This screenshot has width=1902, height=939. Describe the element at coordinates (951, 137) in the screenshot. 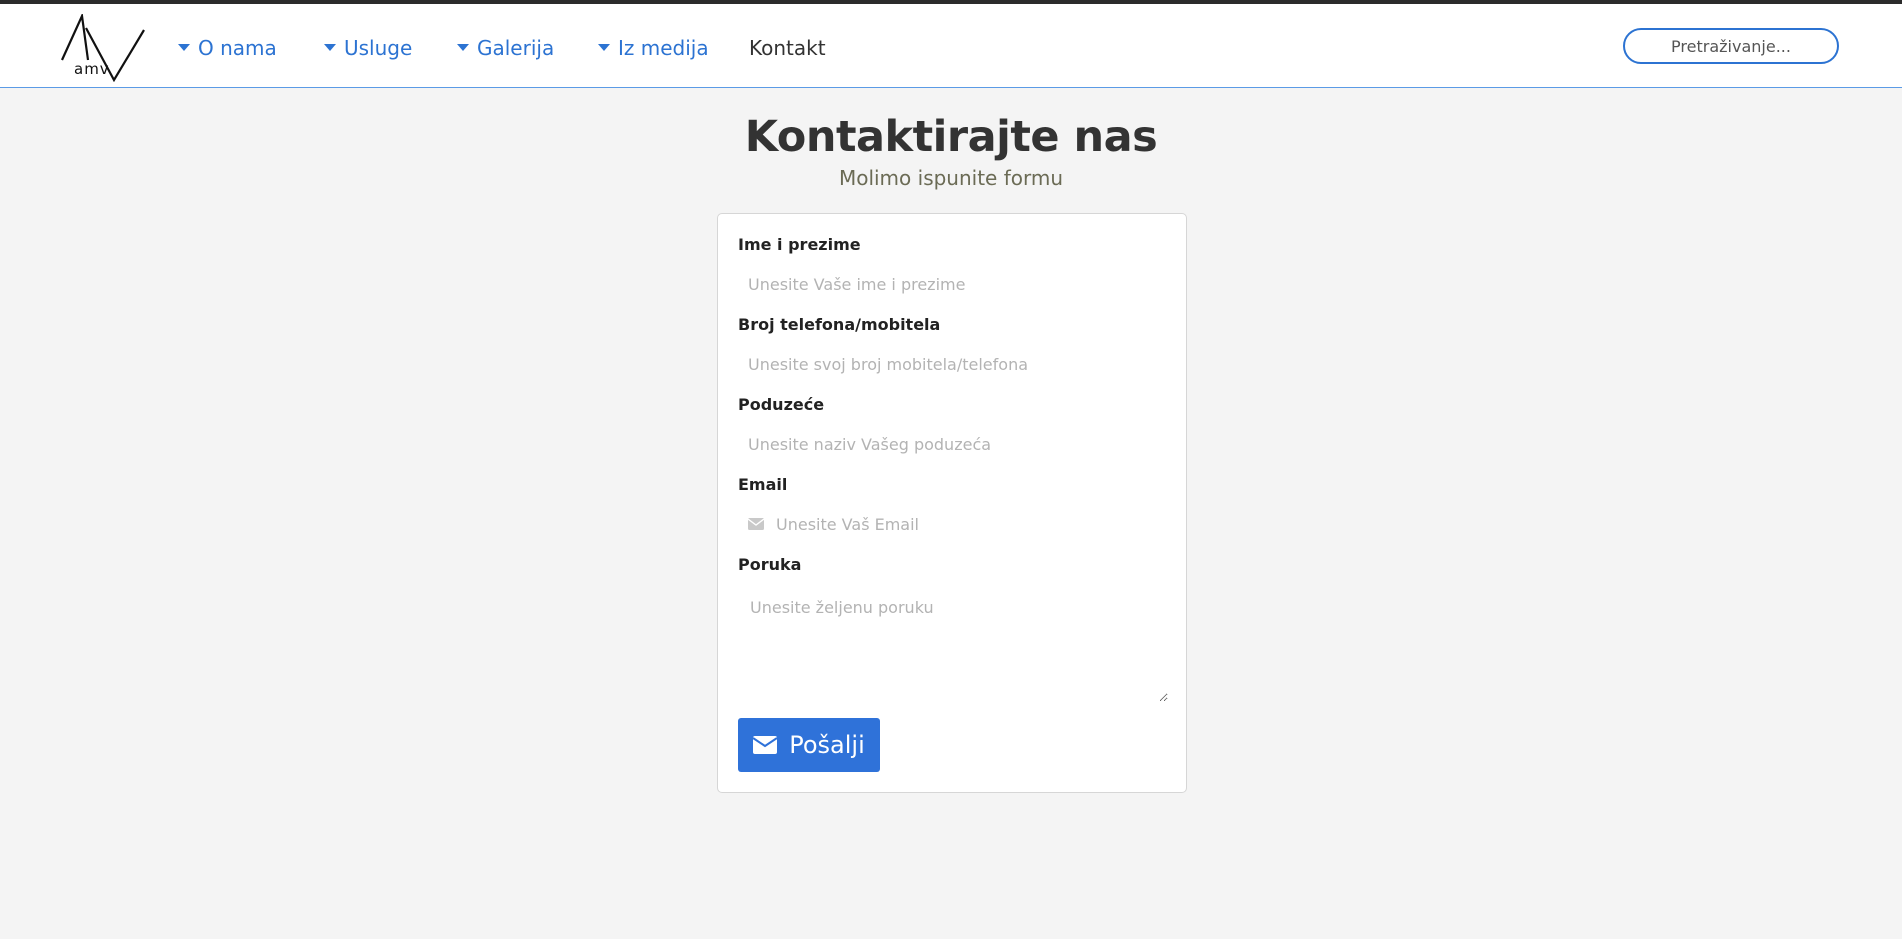

I see `page-title: Kontaktirajte nas` at that location.